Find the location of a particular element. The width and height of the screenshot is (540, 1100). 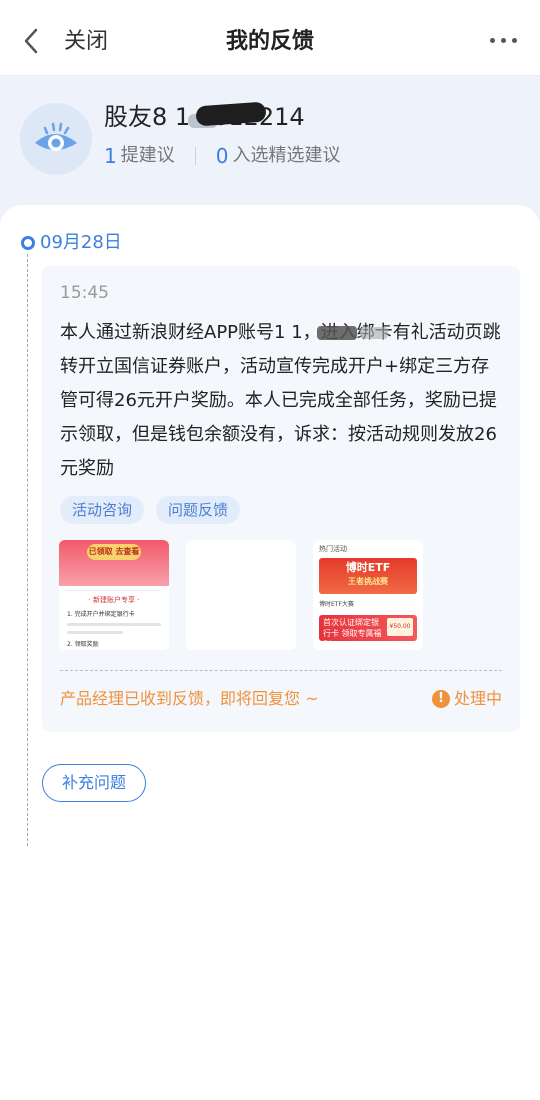

thumb-banner-bankcard: 首次认证绑定银行卡 领取专属福利 ¥50.00 is located at coordinates (368, 632).